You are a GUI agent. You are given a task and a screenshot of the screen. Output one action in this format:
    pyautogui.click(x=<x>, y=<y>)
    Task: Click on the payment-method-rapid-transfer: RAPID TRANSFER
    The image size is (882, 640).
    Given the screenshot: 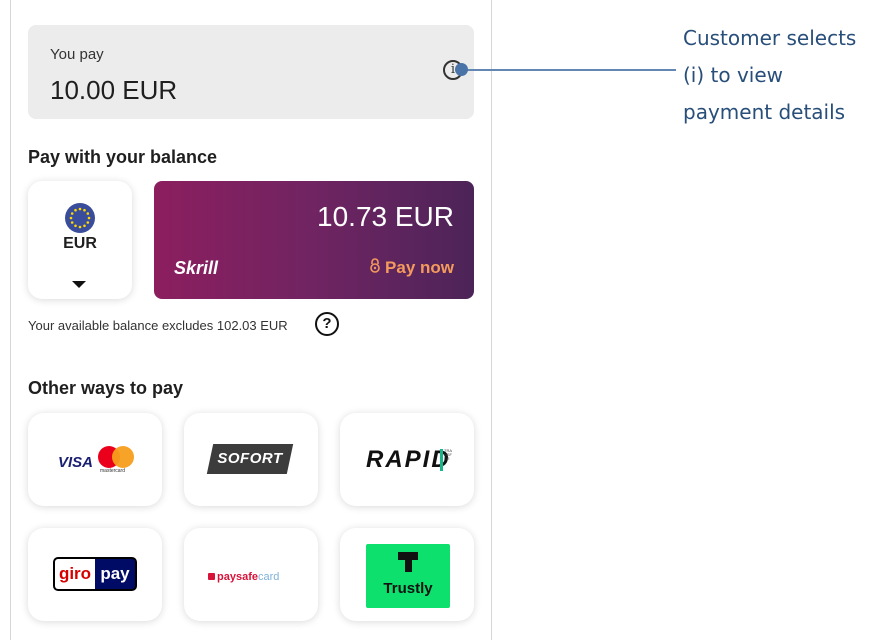 What is the action you would take?
    pyautogui.click(x=407, y=459)
    